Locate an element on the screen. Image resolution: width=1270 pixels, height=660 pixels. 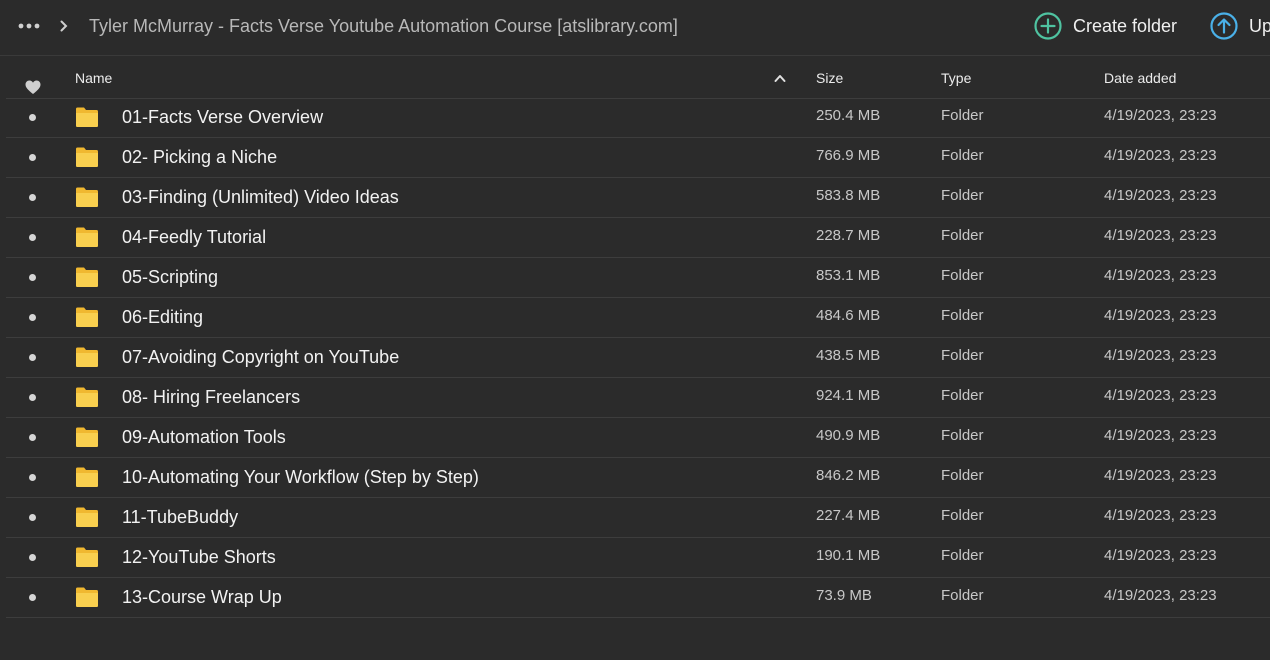
sort-ascending-icon is located at coordinates (780, 78).